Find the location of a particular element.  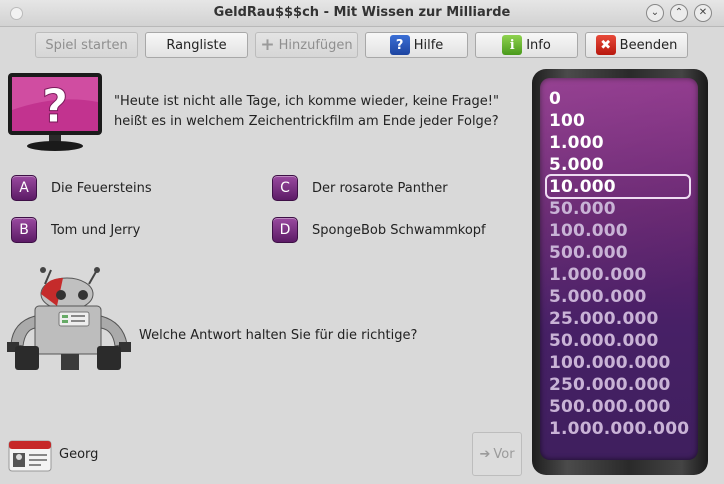

ladder-step: 50.000 is located at coordinates (582, 209).